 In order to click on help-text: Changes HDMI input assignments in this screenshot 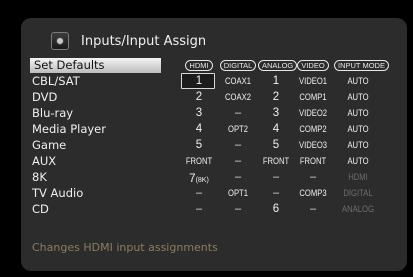, I will do `click(125, 247)`.